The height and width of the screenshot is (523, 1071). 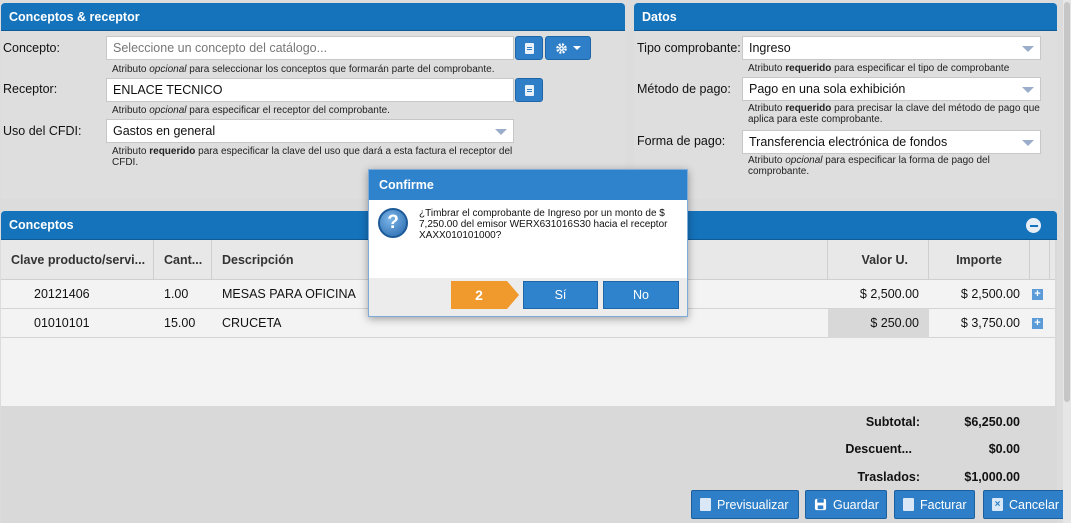 I want to click on cell-importe: $ 2,500.00, so click(x=990, y=294).